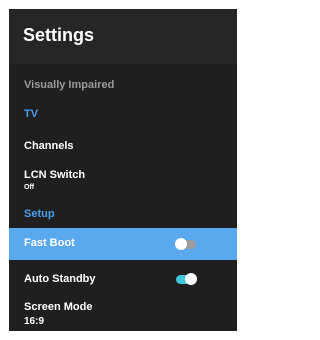  I want to click on menu-item-auto-standby: Auto Standby, so click(123, 280).